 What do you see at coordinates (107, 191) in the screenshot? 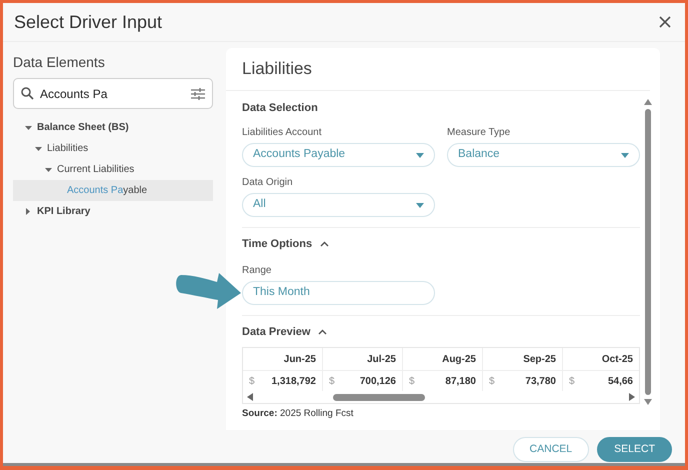
I see `tree-label: Accounts Payable` at bounding box center [107, 191].